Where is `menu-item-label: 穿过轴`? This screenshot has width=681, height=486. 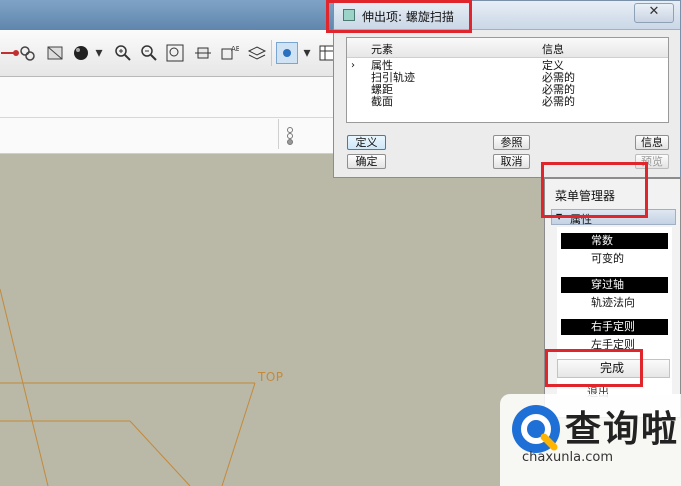
menu-item-label: 穿过轴 is located at coordinates (607, 284).